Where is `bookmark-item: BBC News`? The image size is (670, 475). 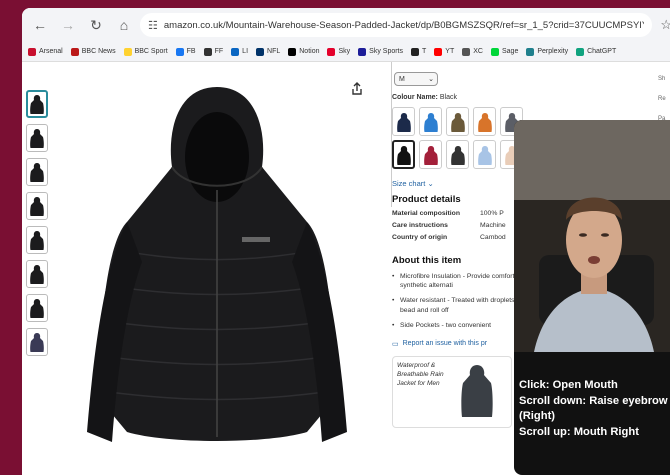
bookmark-item: BBC News is located at coordinates (93, 51).